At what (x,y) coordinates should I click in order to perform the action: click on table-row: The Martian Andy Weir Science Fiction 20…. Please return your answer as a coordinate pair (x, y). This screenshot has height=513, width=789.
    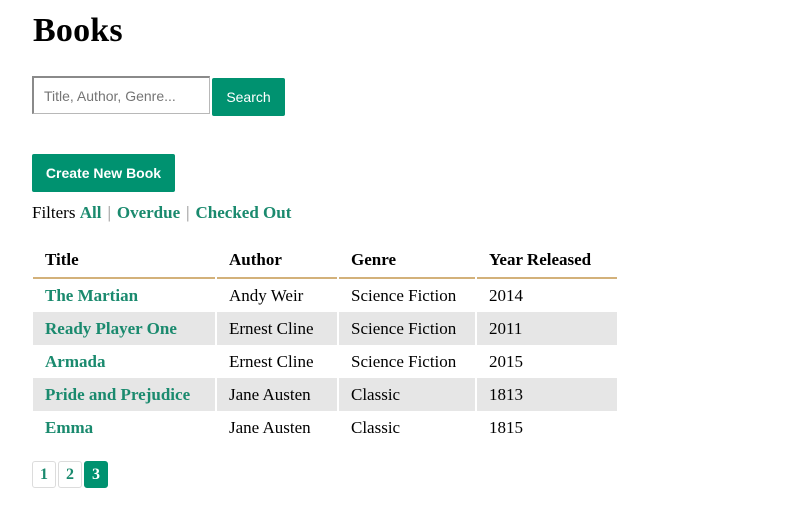
    Looking at the image, I should click on (325, 295).